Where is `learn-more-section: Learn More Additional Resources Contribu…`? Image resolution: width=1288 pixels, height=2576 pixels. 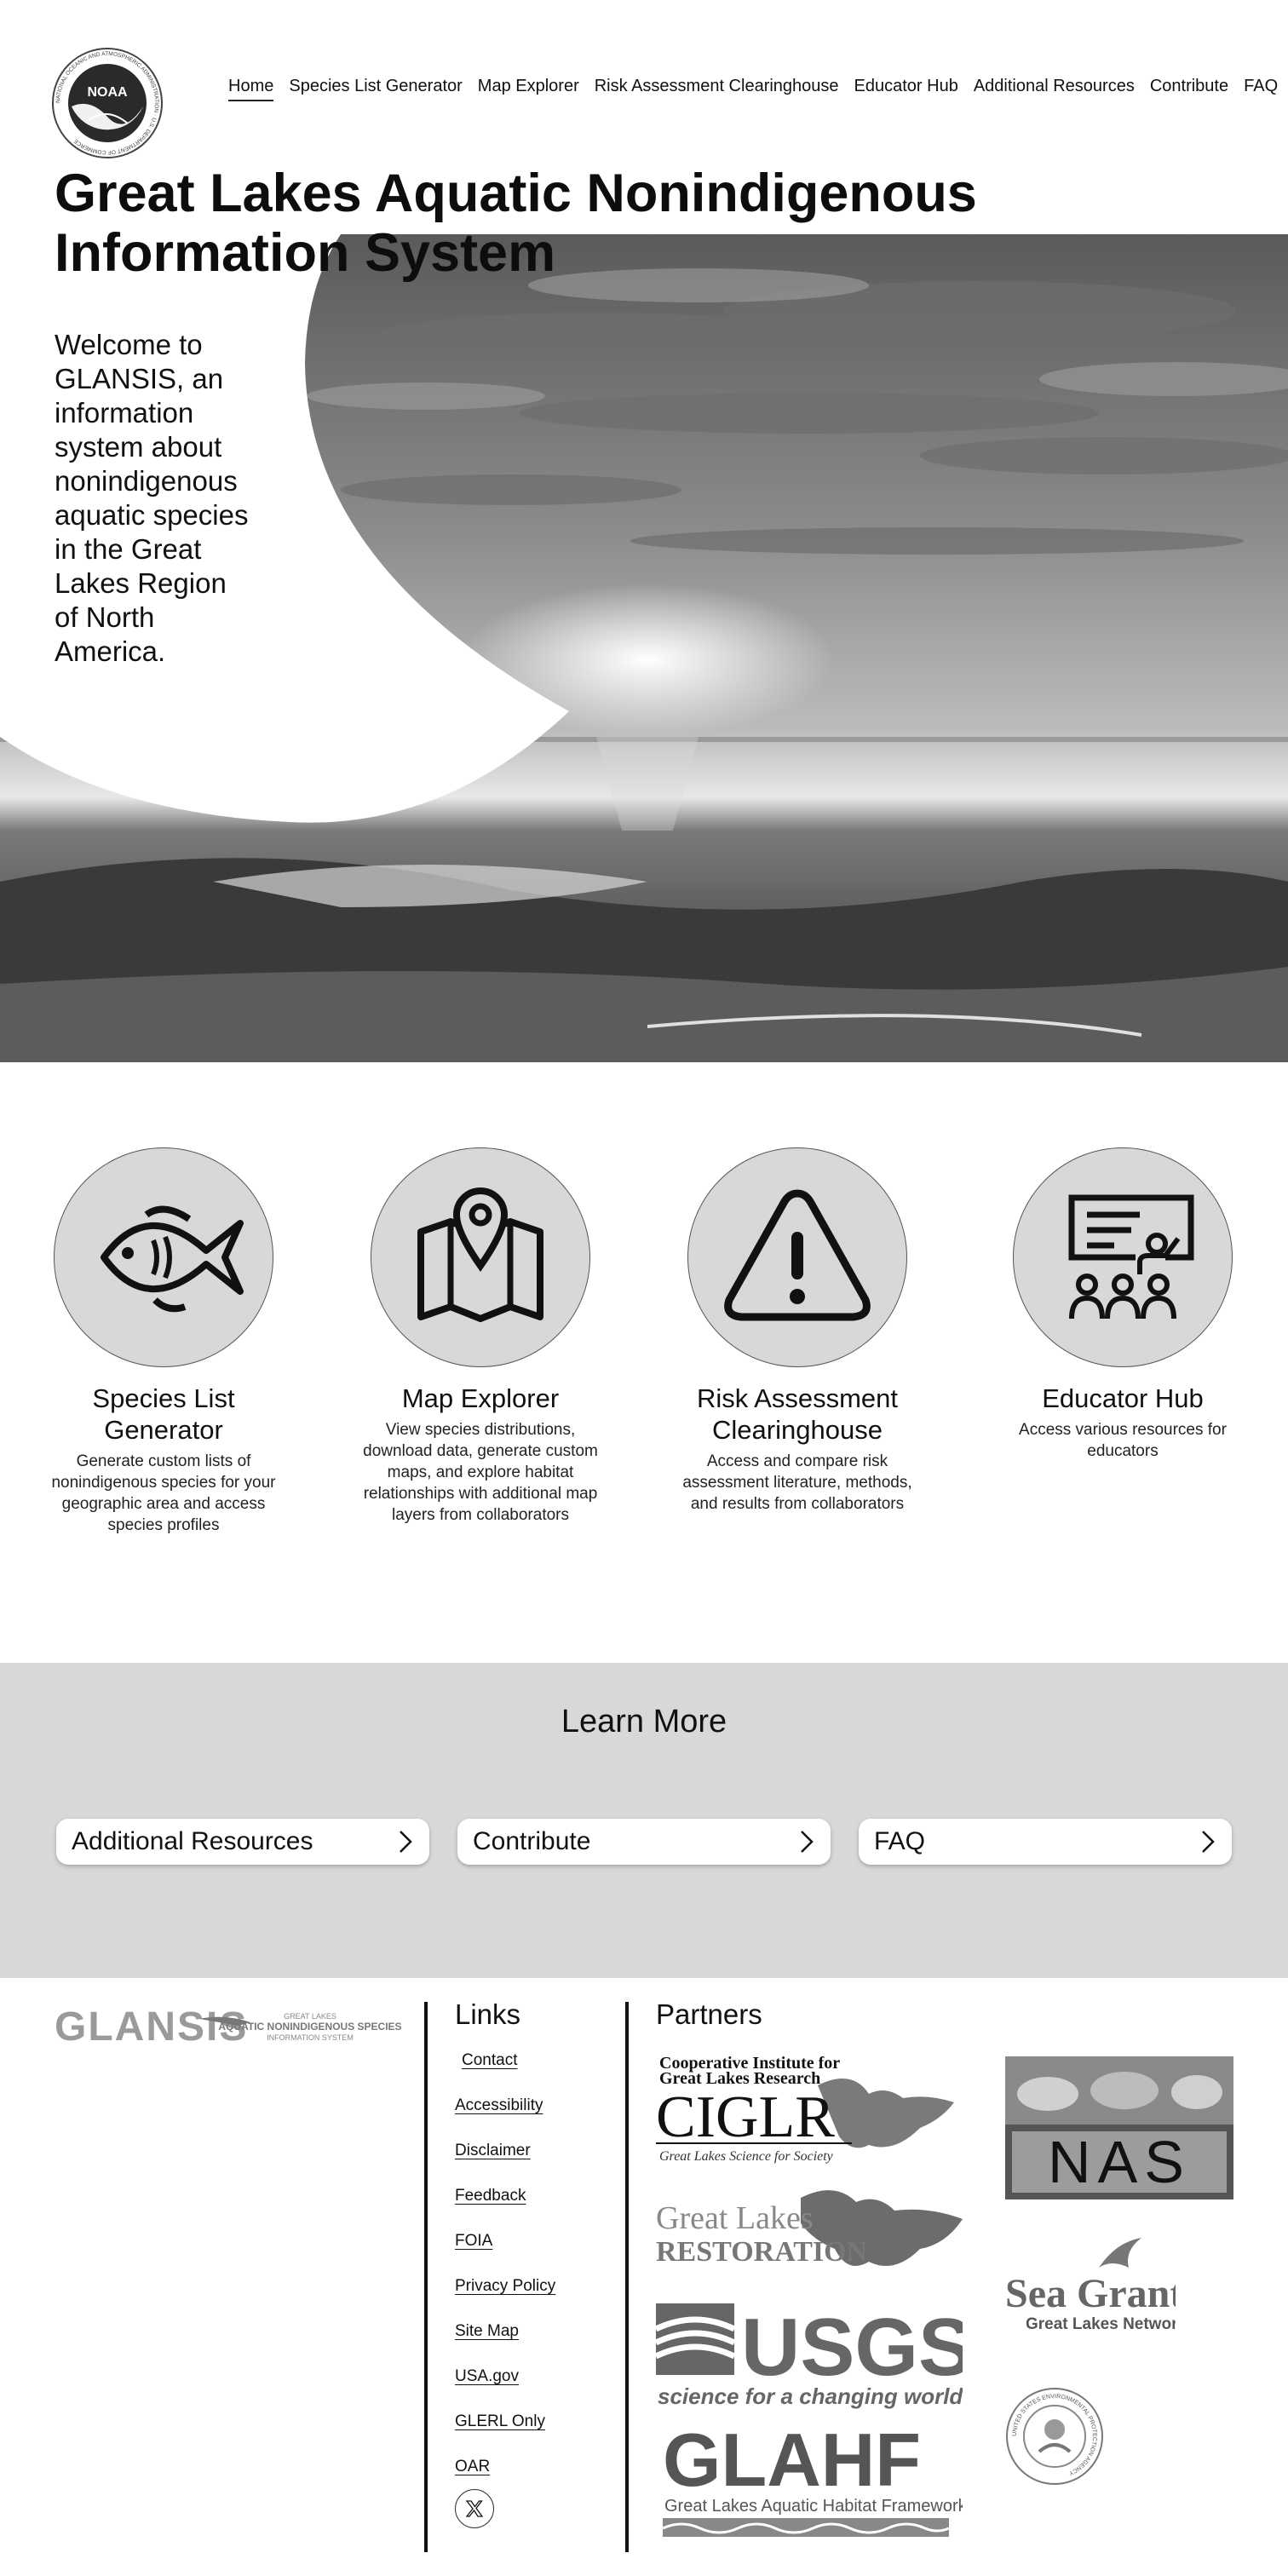
learn-more-section: Learn More Additional Resources Contribu… is located at coordinates (644, 1820).